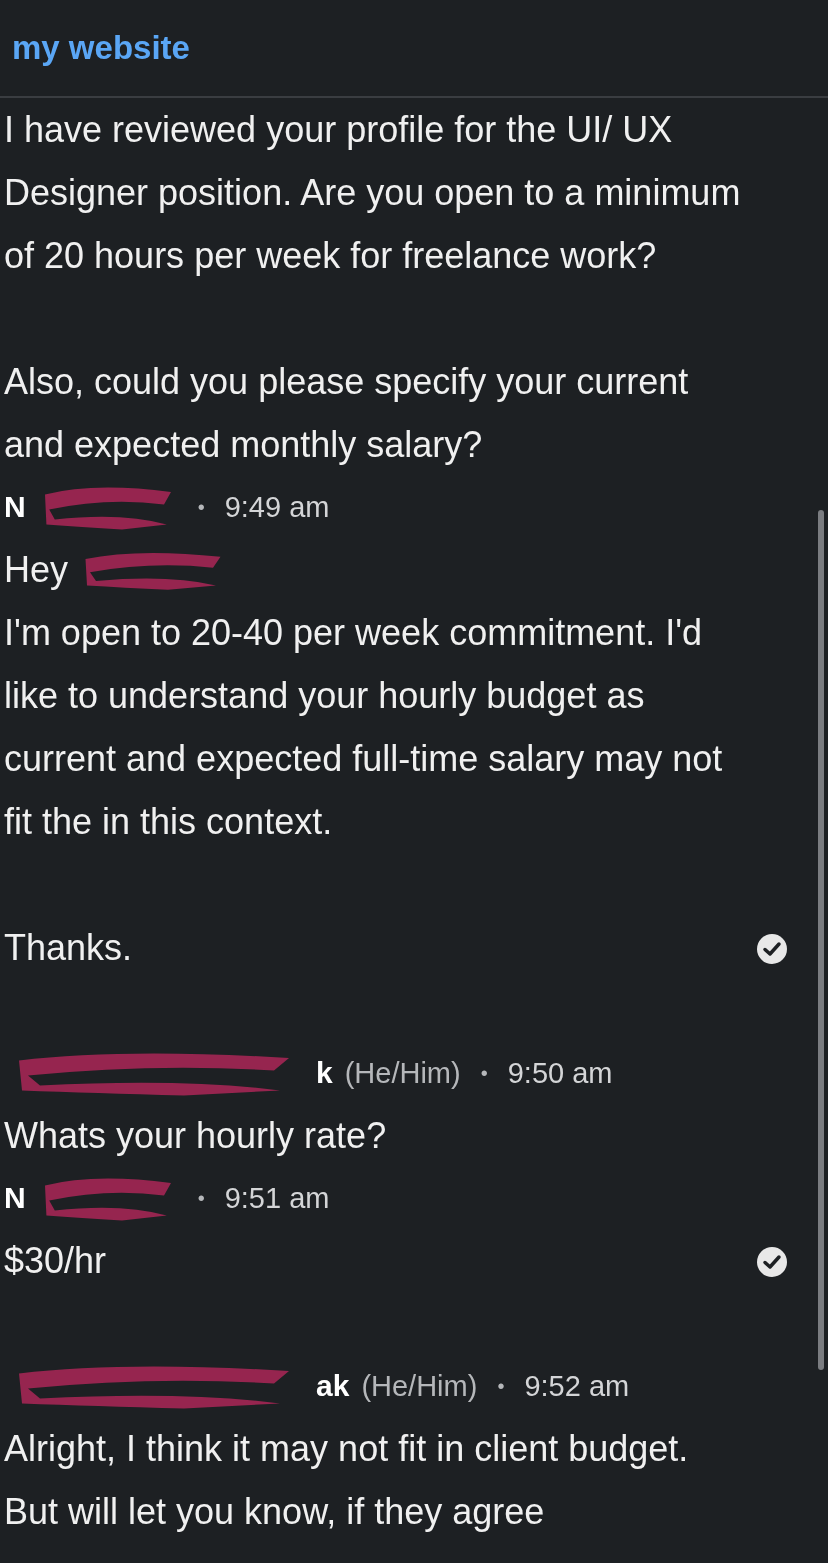 The image size is (828, 1563). Describe the element at coordinates (277, 507) in the screenshot. I see `message-time: 9:49 am` at that location.